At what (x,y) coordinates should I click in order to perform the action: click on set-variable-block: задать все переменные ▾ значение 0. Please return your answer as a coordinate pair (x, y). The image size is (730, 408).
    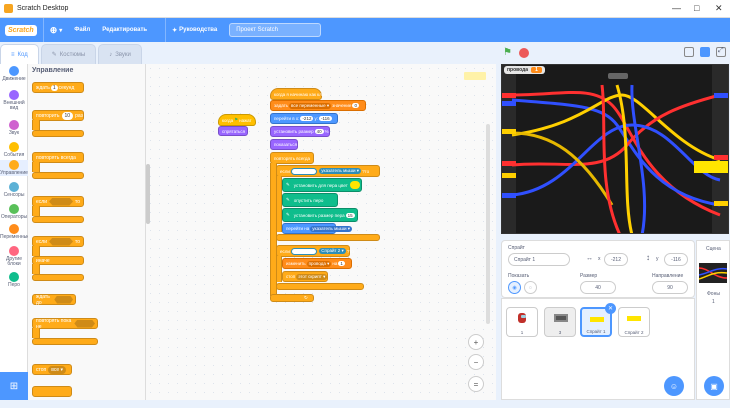
    Looking at the image, I should click on (318, 105).